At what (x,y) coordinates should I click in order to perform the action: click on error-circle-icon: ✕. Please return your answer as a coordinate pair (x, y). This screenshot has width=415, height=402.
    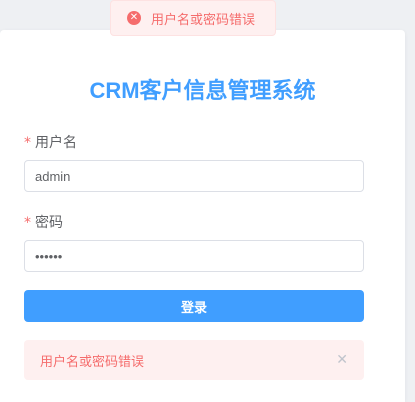
    Looking at the image, I should click on (134, 18).